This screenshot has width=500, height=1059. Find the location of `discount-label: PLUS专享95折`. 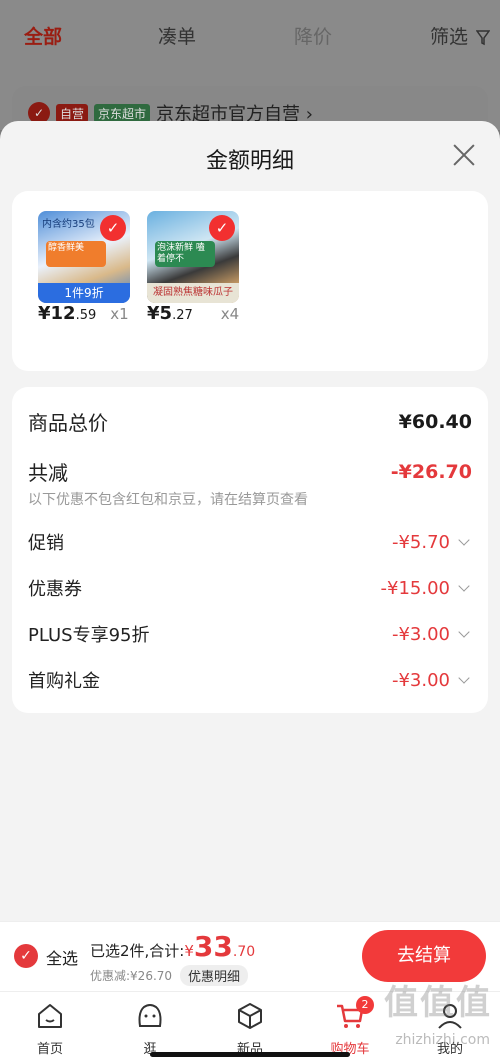

discount-label: PLUS专享95折 is located at coordinates (89, 635).